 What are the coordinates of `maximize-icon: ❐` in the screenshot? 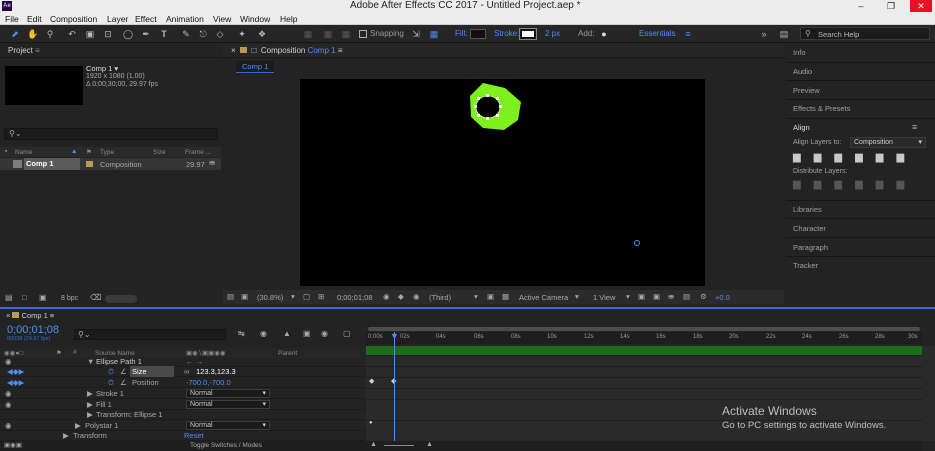 It's located at (891, 6).